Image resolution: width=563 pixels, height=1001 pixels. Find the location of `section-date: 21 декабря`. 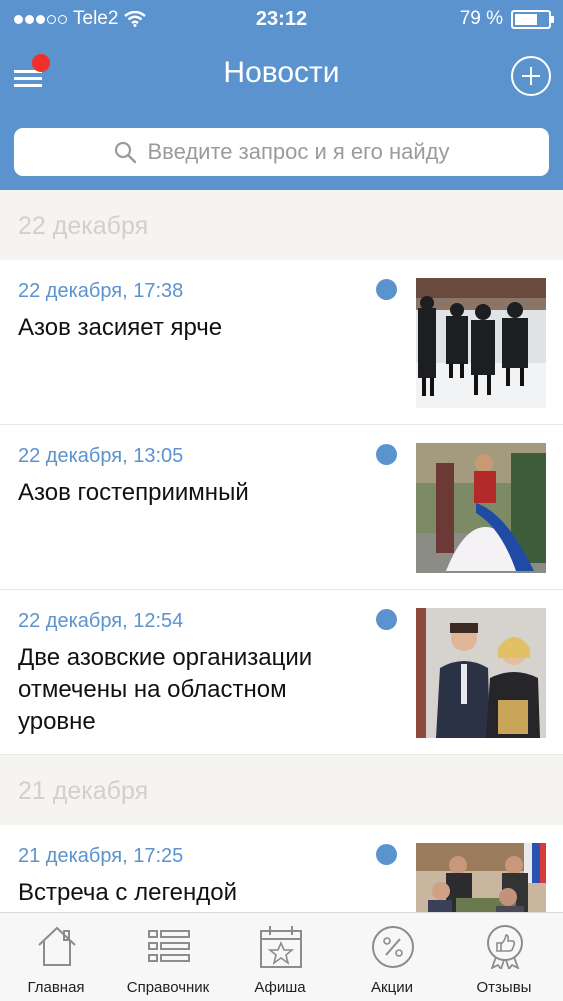

section-date: 21 декабря is located at coordinates (83, 791).